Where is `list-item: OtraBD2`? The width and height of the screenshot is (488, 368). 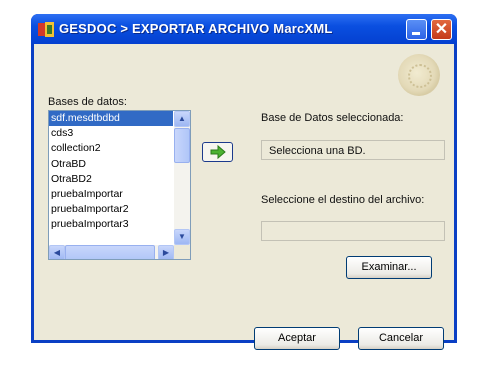 list-item: OtraBD2 is located at coordinates (111, 179).